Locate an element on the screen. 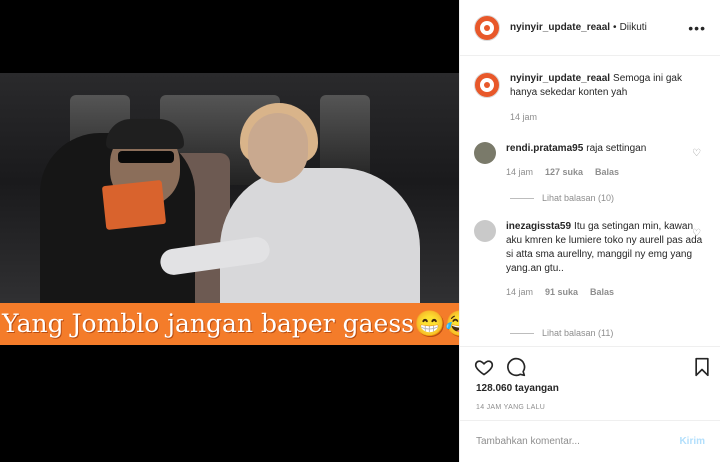 The height and width of the screenshot is (462, 720). view-replies-button: Lihat balasan (11) is located at coordinates (561, 333).